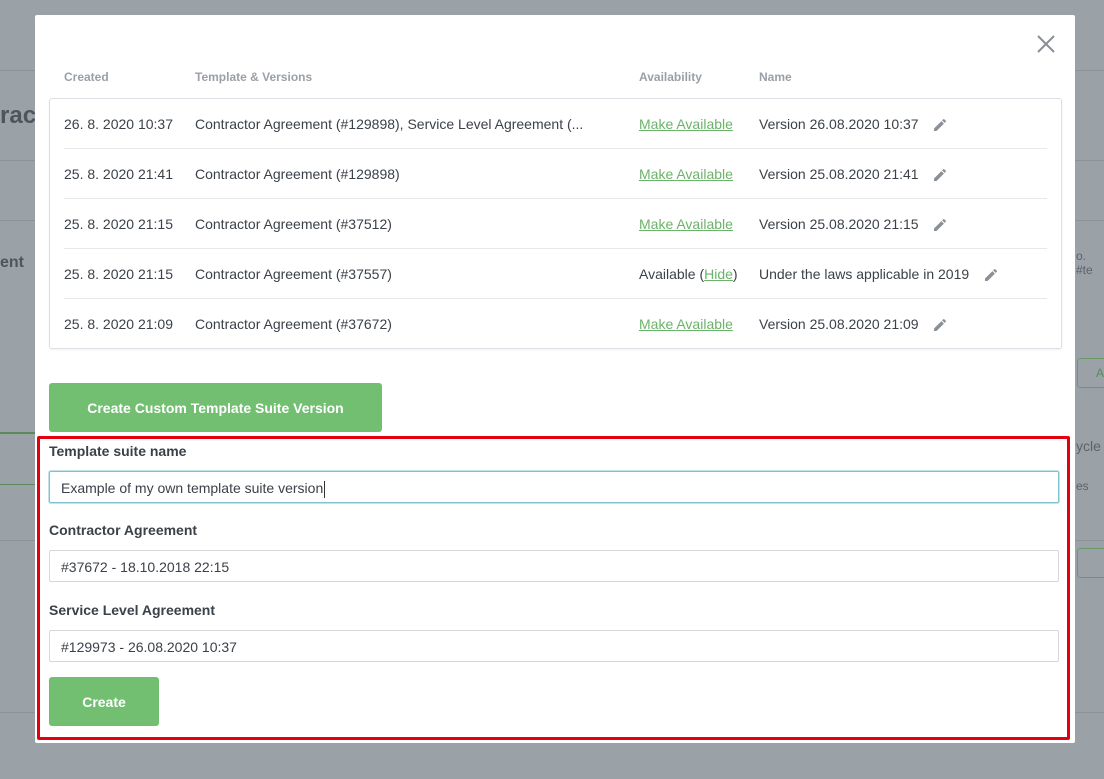 The width and height of the screenshot is (1104, 779). I want to click on column-header-created: Created, so click(86, 77).